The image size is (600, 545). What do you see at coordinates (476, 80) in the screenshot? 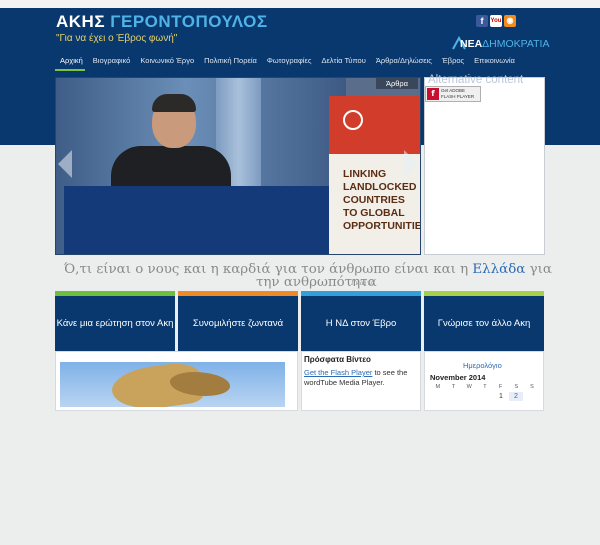
I see `flash-alternative-text: Alternative content` at bounding box center [476, 80].